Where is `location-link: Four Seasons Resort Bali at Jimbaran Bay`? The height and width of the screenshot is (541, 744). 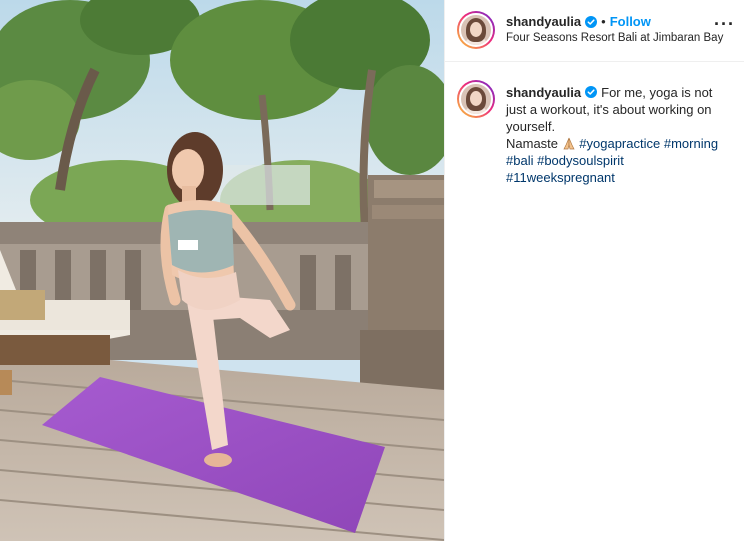
location-link: Four Seasons Resort Bali at Jimbaran Bay is located at coordinates (614, 38).